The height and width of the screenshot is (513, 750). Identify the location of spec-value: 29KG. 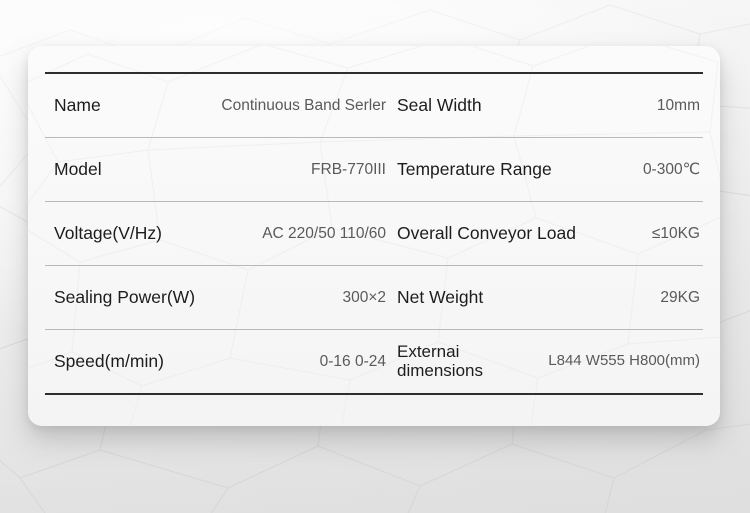
(680, 297).